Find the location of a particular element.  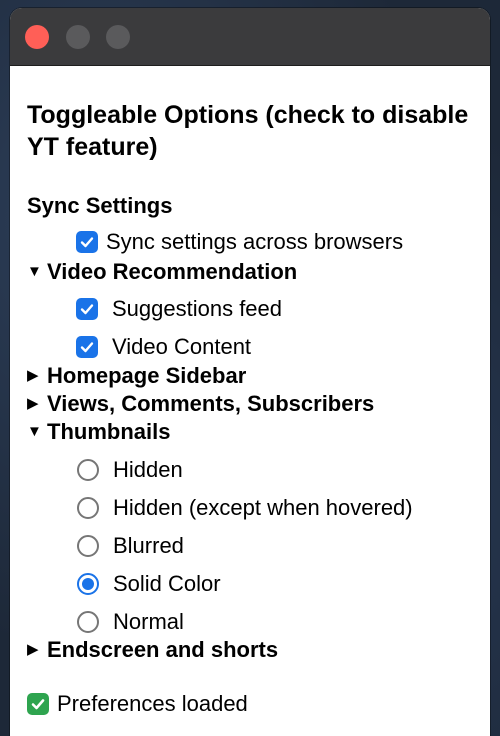

radio-selected-dot is located at coordinates (88, 584).